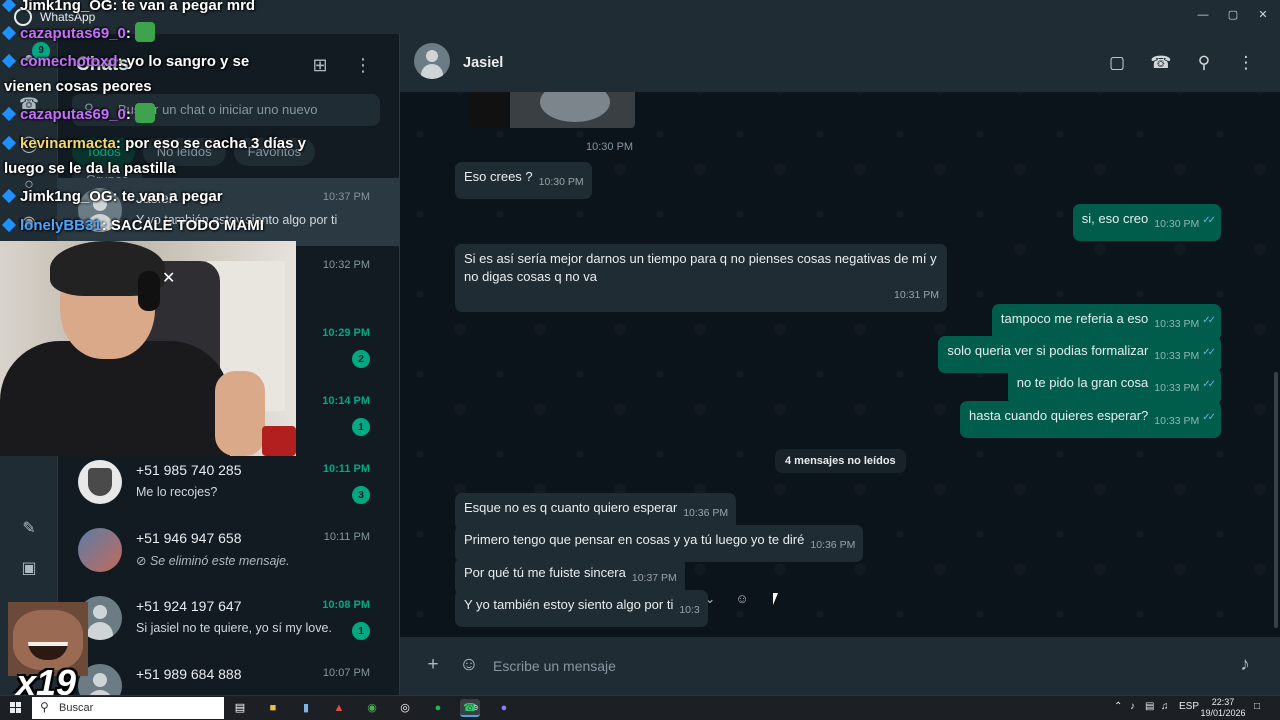  I want to click on chat-preview: Me lo recojes?, so click(177, 492).